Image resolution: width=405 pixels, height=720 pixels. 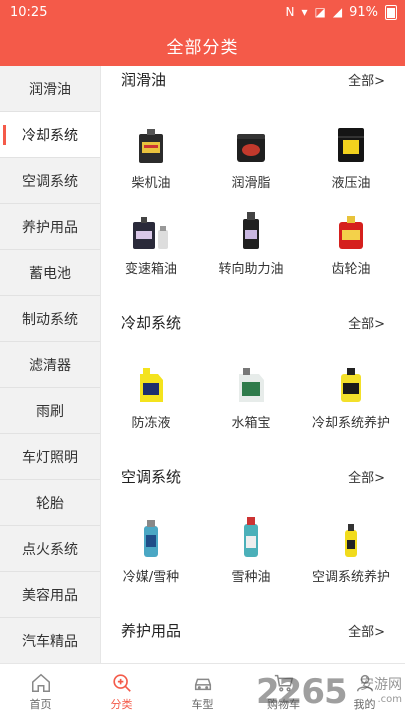 What do you see at coordinates (202, 704) in the screenshot?
I see `tab-label: 车型` at bounding box center [202, 704].